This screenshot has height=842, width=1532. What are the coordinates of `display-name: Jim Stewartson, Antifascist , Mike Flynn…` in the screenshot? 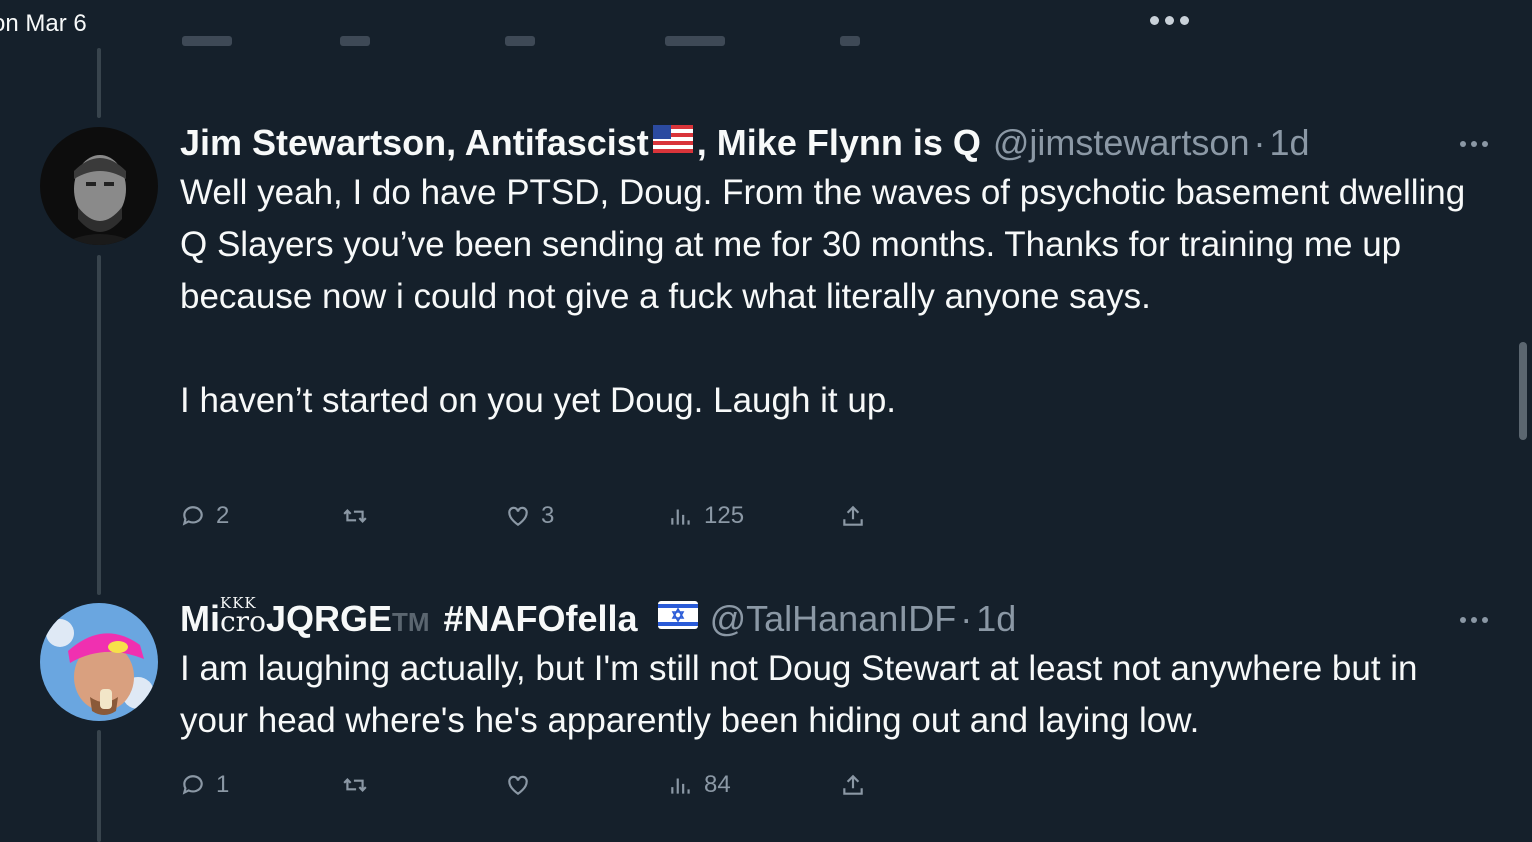 It's located at (580, 144).